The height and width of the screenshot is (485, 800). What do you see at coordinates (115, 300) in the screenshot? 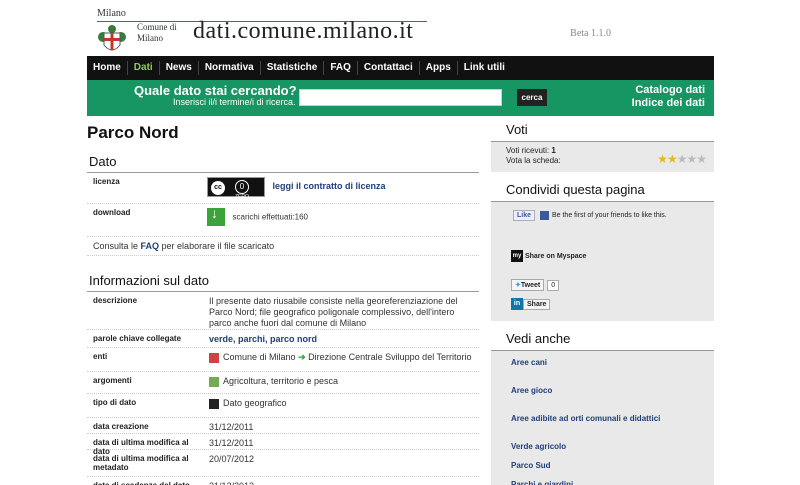
I see `descrizione-label: descrizione` at bounding box center [115, 300].